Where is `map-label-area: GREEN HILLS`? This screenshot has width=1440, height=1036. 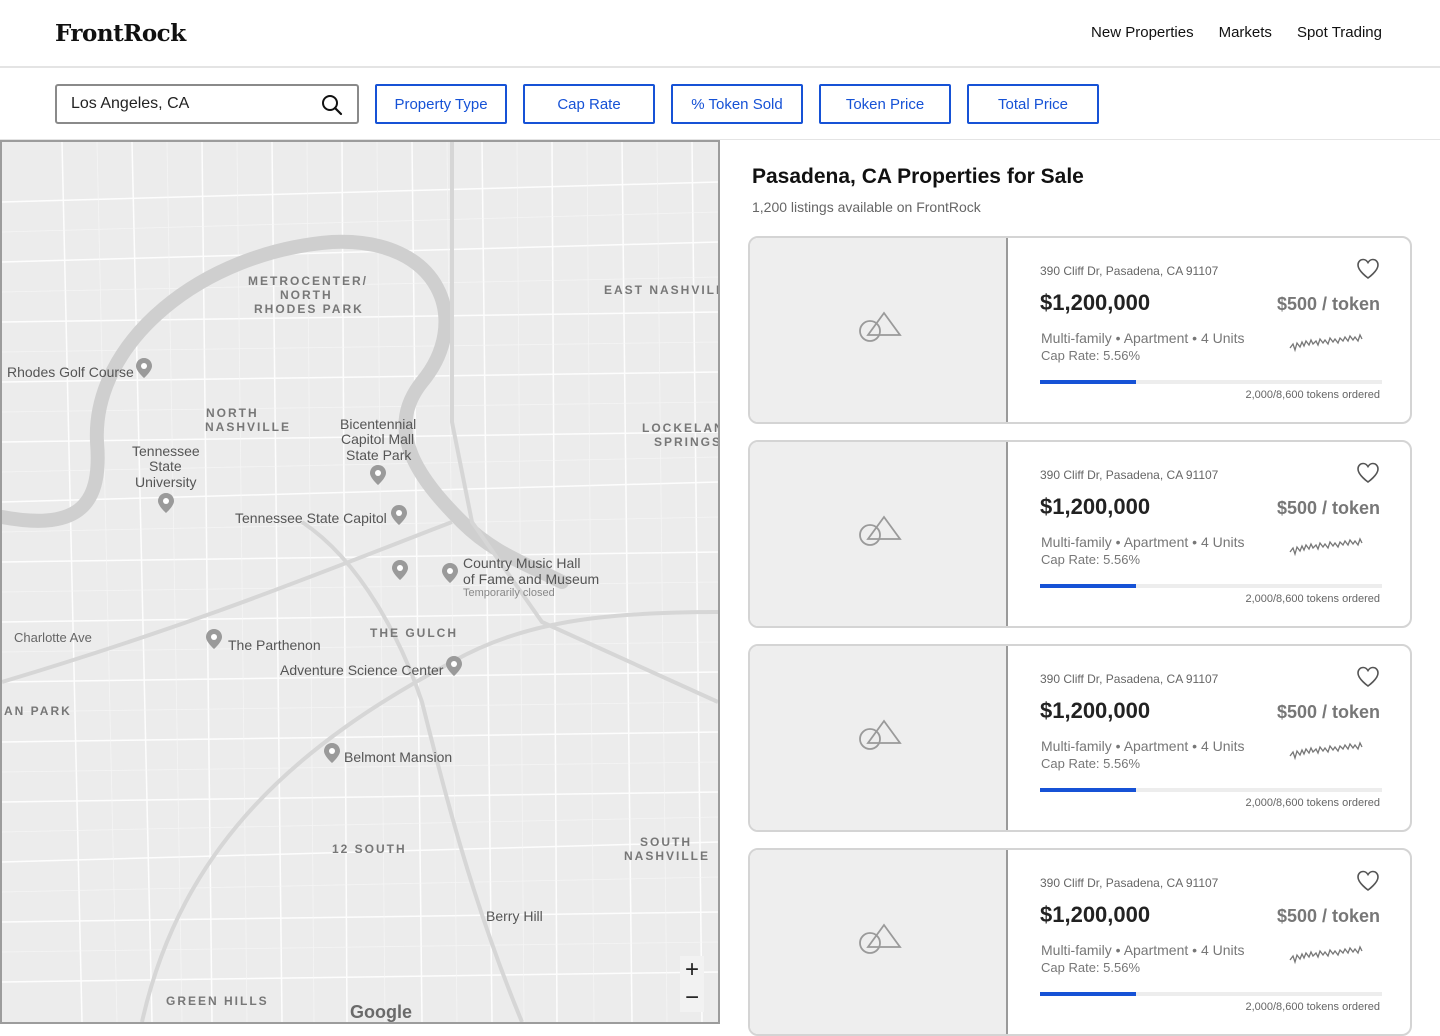
map-label-area: GREEN HILLS is located at coordinates (217, 1001).